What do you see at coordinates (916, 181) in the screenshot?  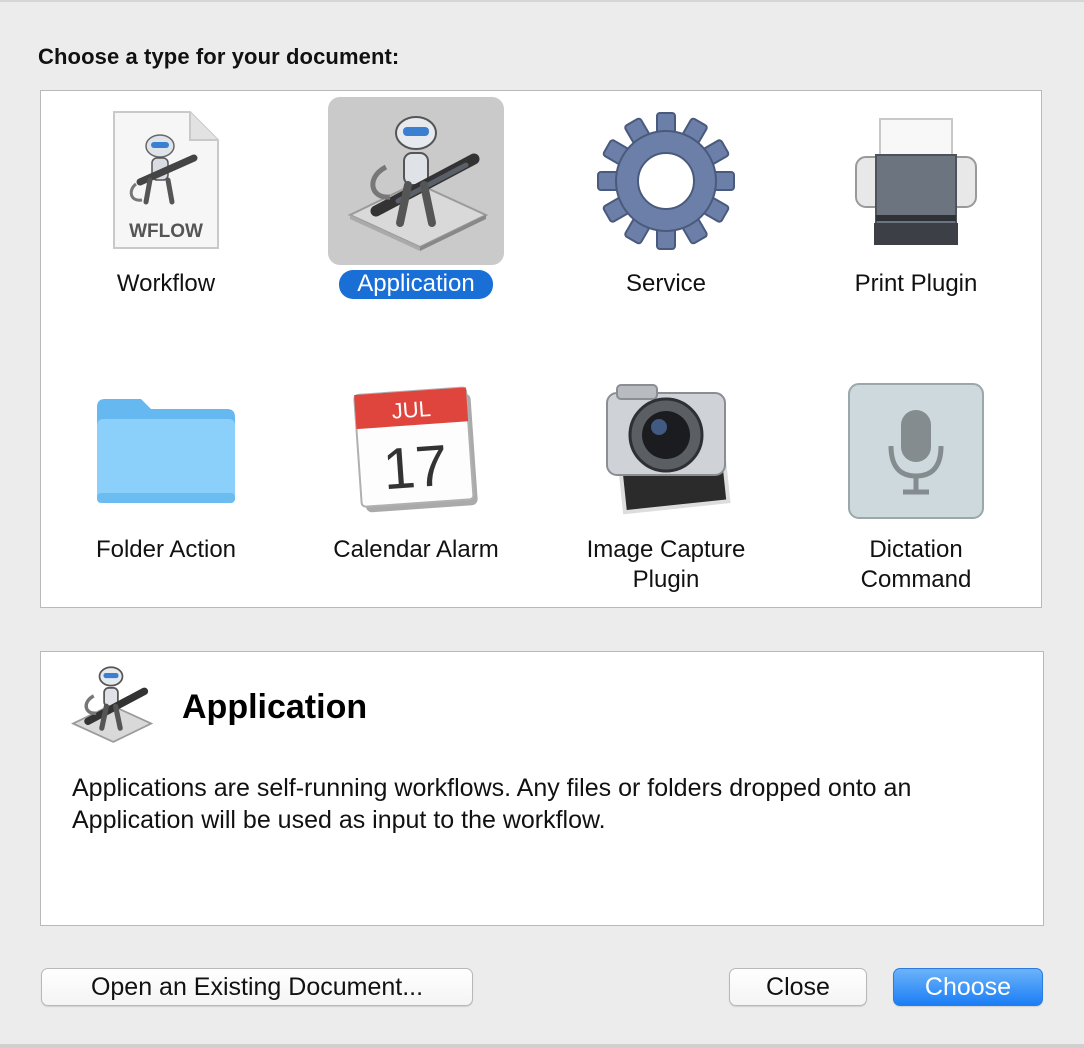 I see `printer-icon` at bounding box center [916, 181].